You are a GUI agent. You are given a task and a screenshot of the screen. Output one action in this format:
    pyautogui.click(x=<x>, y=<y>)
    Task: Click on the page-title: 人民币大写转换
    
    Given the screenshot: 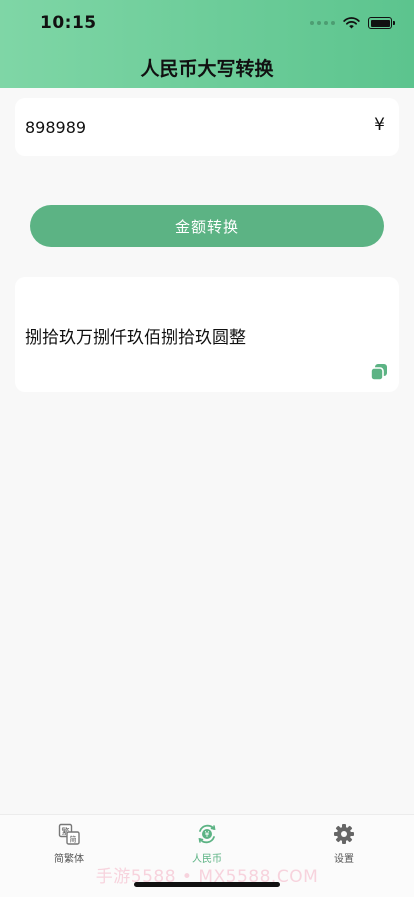 What is the action you would take?
    pyautogui.click(x=207, y=69)
    